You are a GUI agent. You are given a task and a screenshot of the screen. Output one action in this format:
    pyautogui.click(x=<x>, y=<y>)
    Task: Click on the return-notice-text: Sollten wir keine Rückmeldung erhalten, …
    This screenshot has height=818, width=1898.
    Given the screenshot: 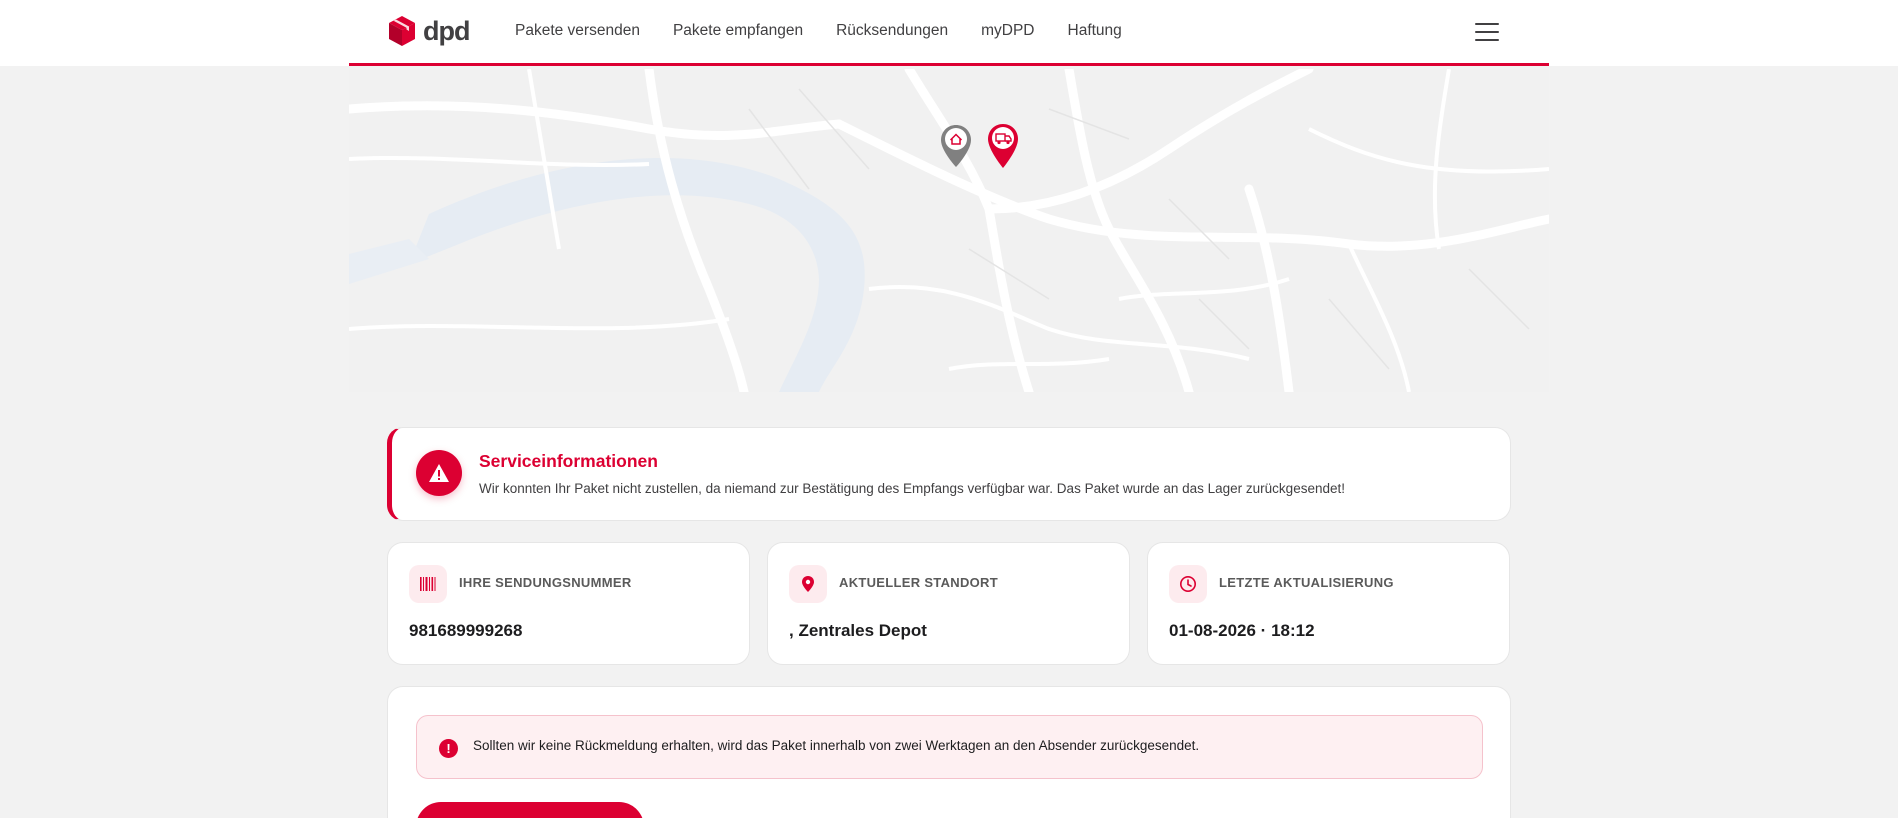 What is the action you would take?
    pyautogui.click(x=836, y=745)
    